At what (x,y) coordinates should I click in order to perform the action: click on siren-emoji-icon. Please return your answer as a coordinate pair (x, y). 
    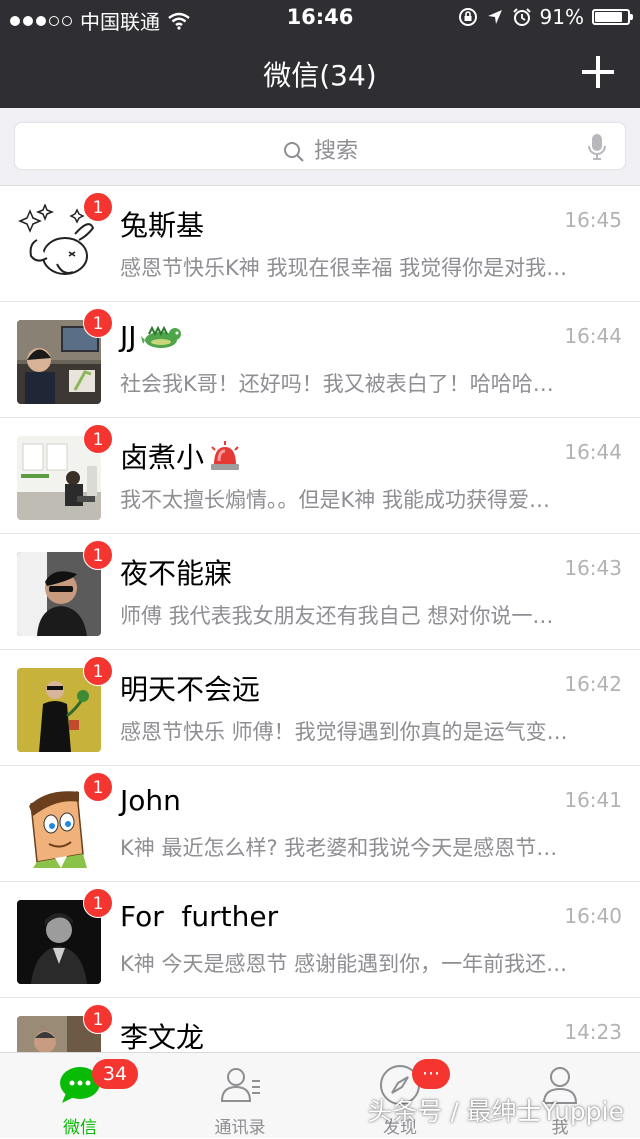
    Looking at the image, I should click on (225, 455).